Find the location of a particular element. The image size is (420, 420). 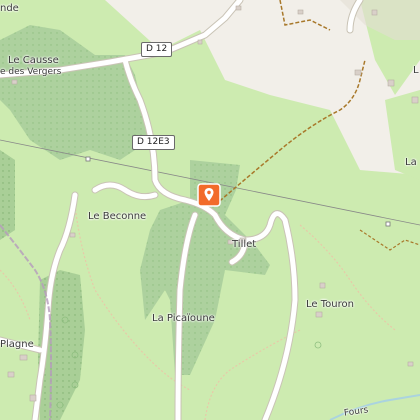

road-shield-d12e3: D 12E3 is located at coordinates (153, 142).